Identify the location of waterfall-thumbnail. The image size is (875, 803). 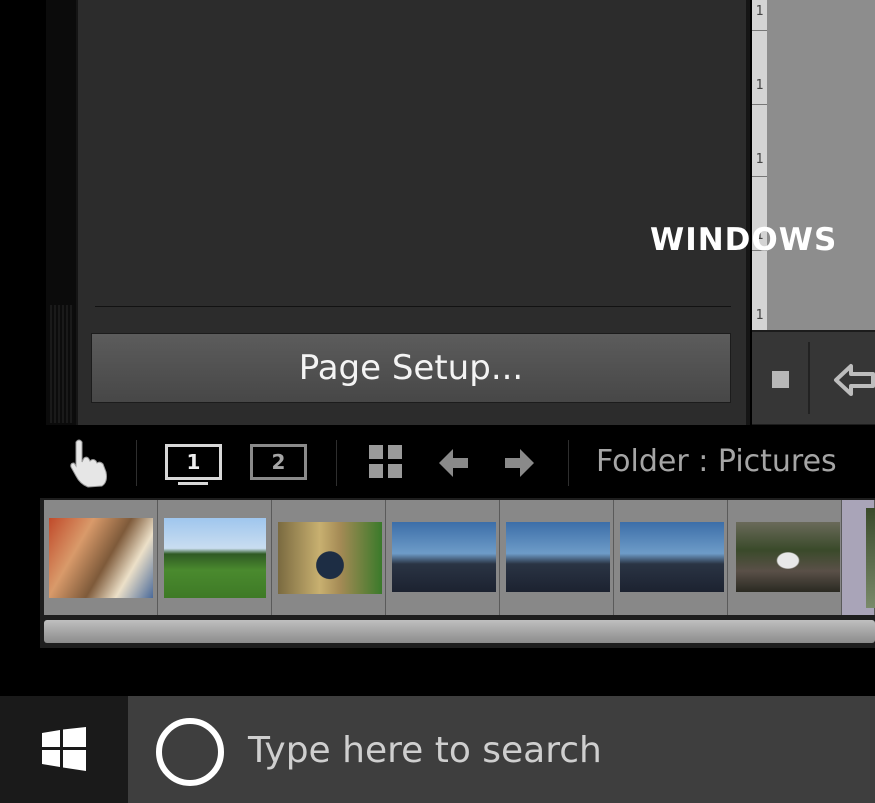
(788, 557).